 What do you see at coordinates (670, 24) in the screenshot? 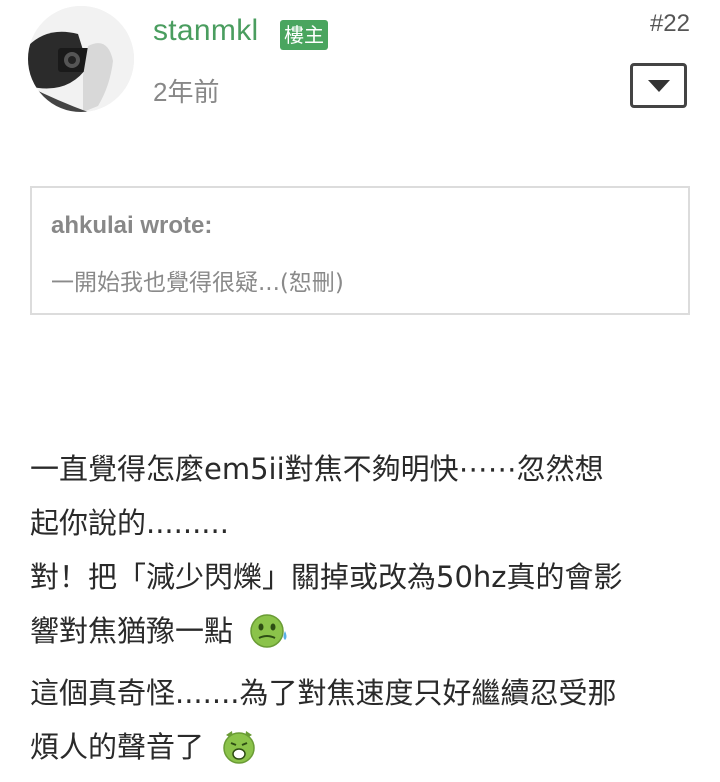
I see `post-number: #22` at bounding box center [670, 24].